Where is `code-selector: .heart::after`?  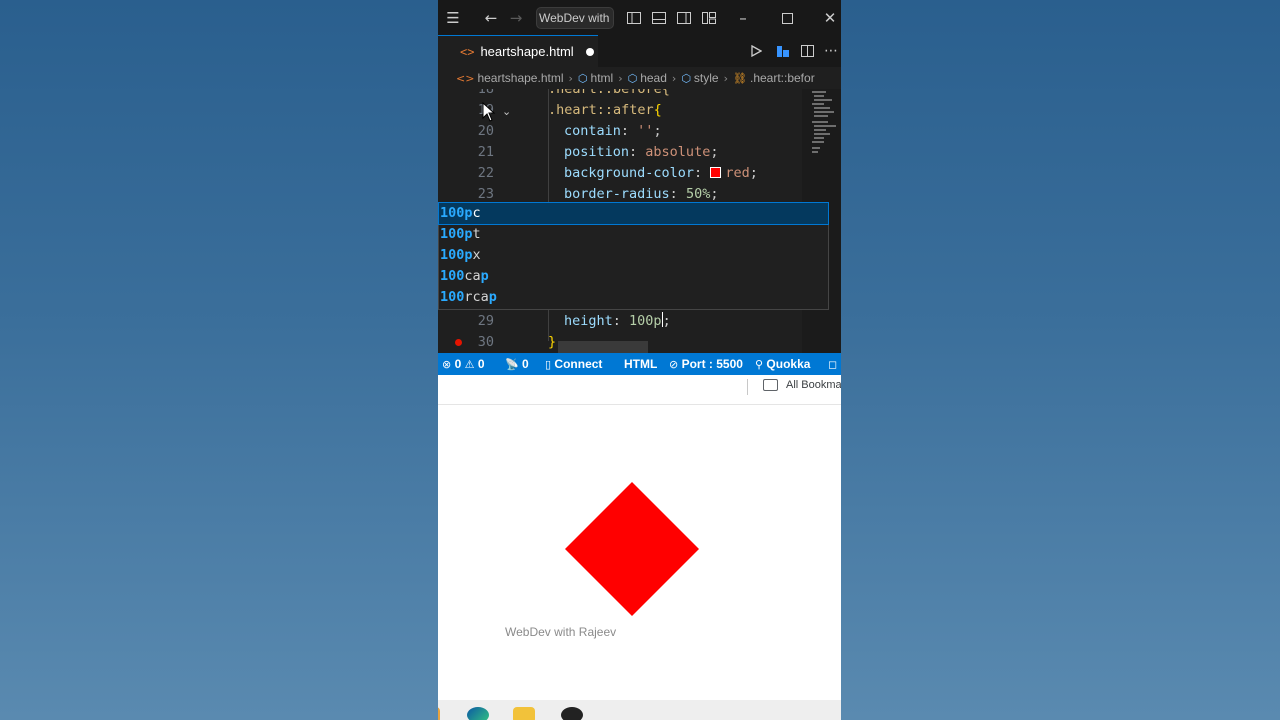
code-selector: .heart::after is located at coordinates (601, 110).